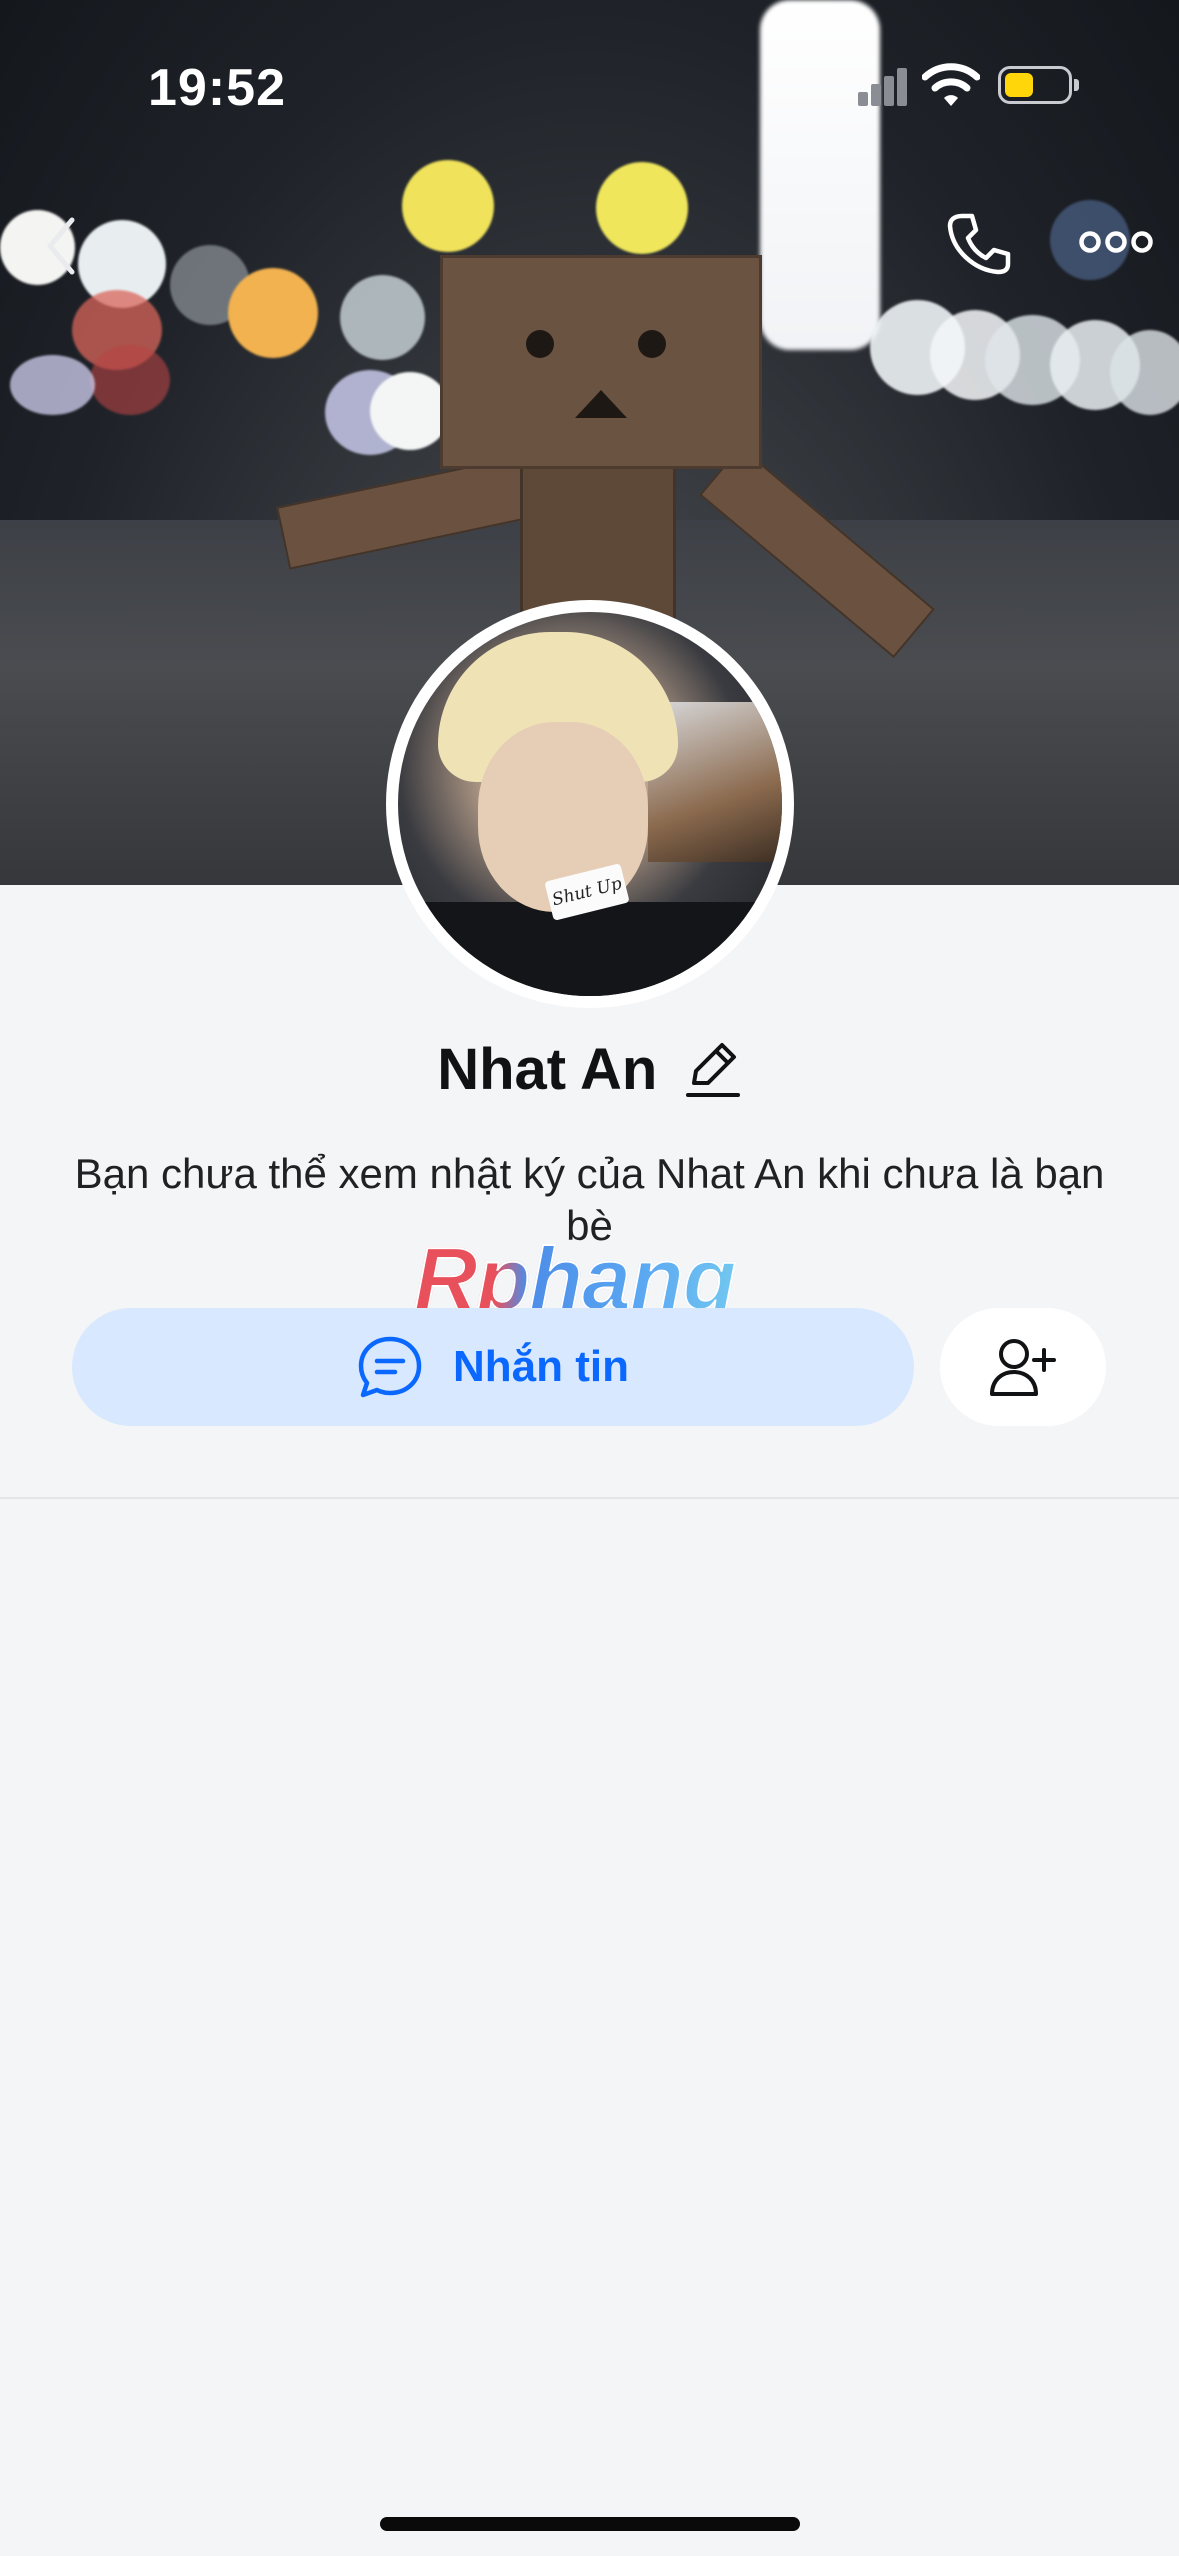 The height and width of the screenshot is (2556, 1179). Describe the element at coordinates (590, 2524) in the screenshot. I see `home-indicator` at that location.